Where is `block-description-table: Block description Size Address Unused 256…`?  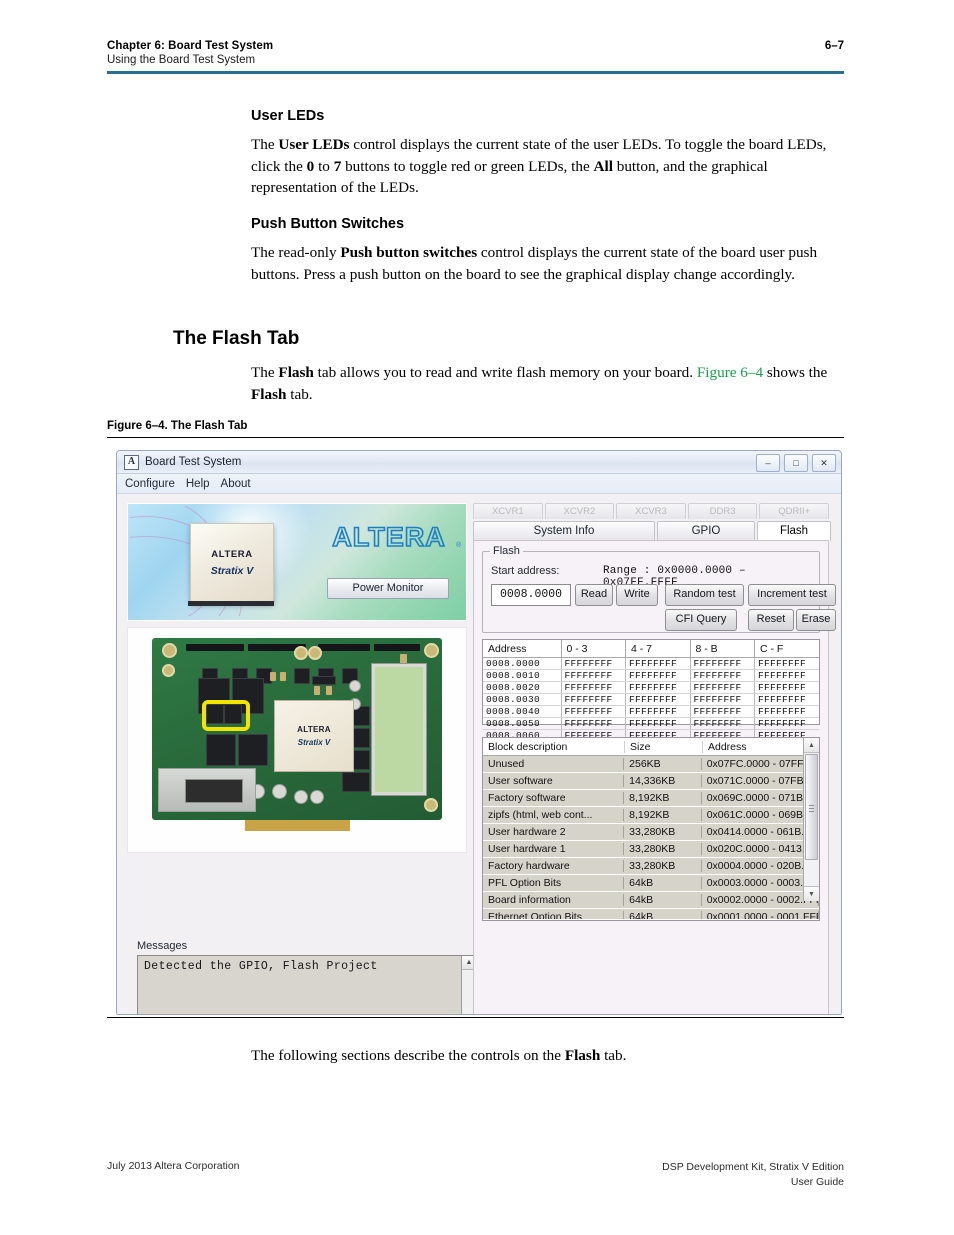 block-description-table: Block description Size Address Unused 256… is located at coordinates (651, 829).